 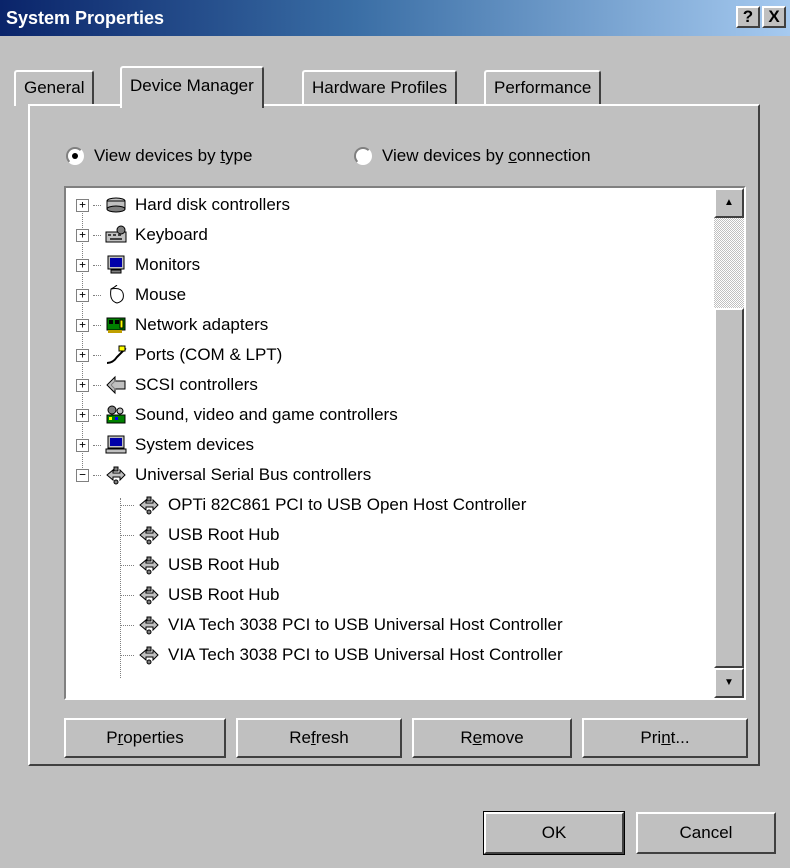 I want to click on refresh-button: Refresh, so click(x=319, y=738).